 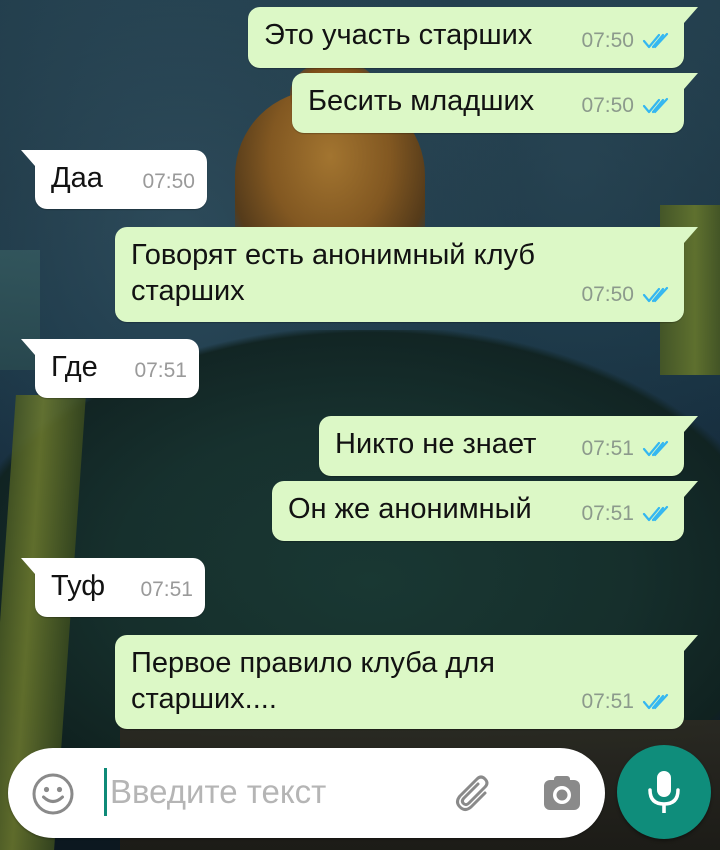 I want to click on message-bubble-outgoing: Никто не знает 07:51, so click(x=508, y=446).